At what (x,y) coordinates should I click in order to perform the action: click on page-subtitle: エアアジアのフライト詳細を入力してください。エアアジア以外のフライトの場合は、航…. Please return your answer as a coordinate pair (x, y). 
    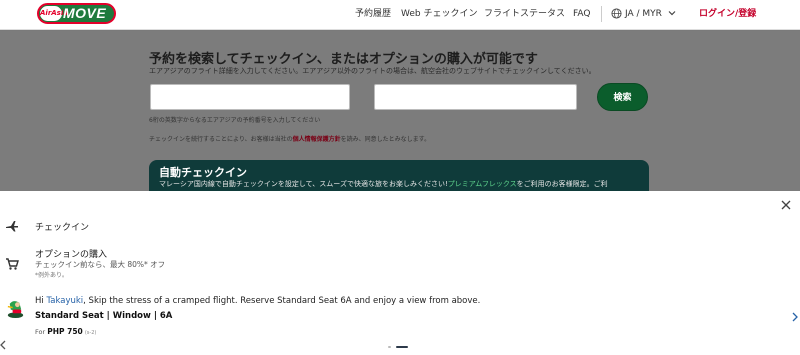
    Looking at the image, I should click on (372, 71).